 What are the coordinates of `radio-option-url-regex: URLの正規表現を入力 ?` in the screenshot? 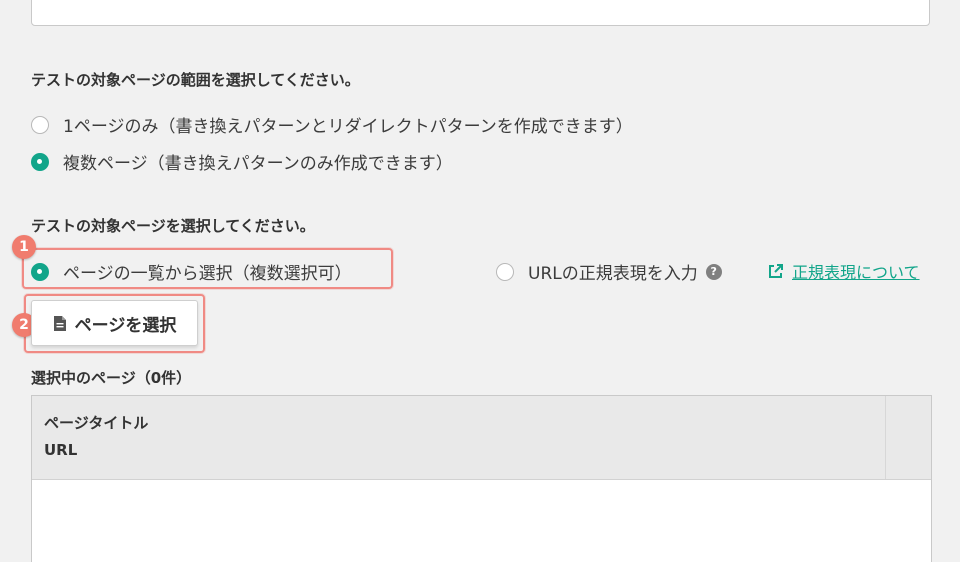 It's located at (609, 271).